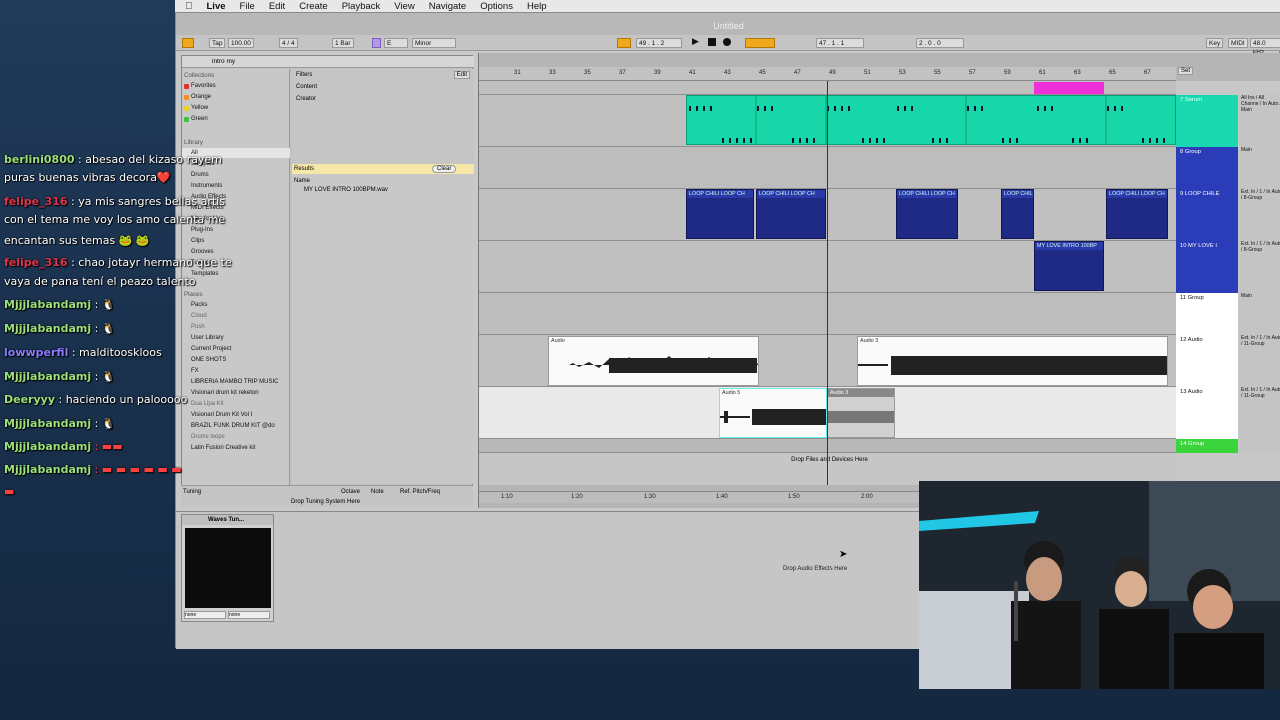  Describe the element at coordinates (815, 569) in the screenshot. I see `drop-effects-text: Drop Audio Effects Here` at that location.